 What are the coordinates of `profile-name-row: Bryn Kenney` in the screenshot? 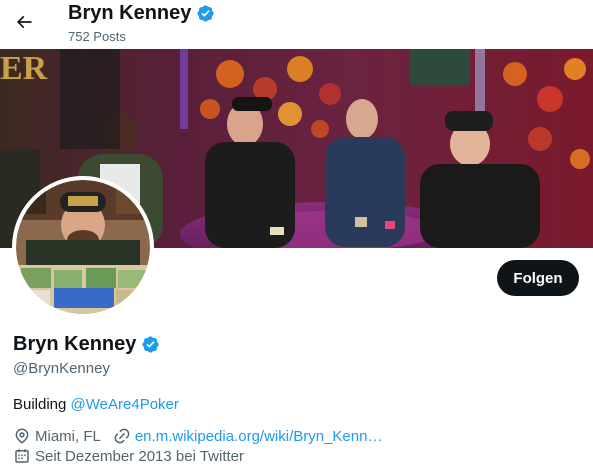 It's located at (86, 344).